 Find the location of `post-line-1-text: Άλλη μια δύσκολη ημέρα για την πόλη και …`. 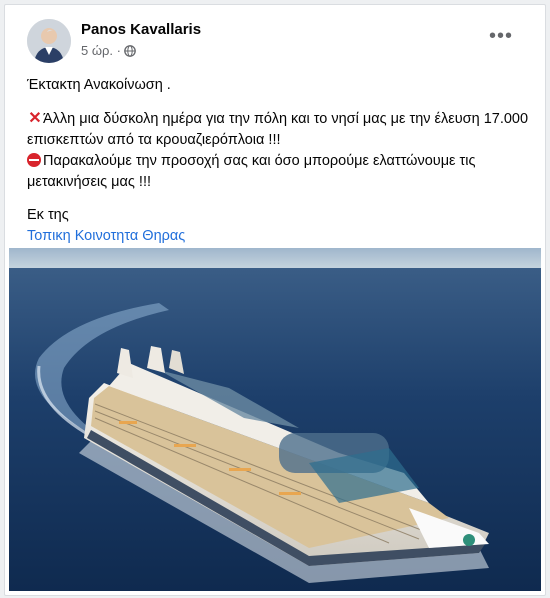

post-line-1-text: Άλλη μια δύσκολη ημέρα για την πόλη και … is located at coordinates (278, 129).